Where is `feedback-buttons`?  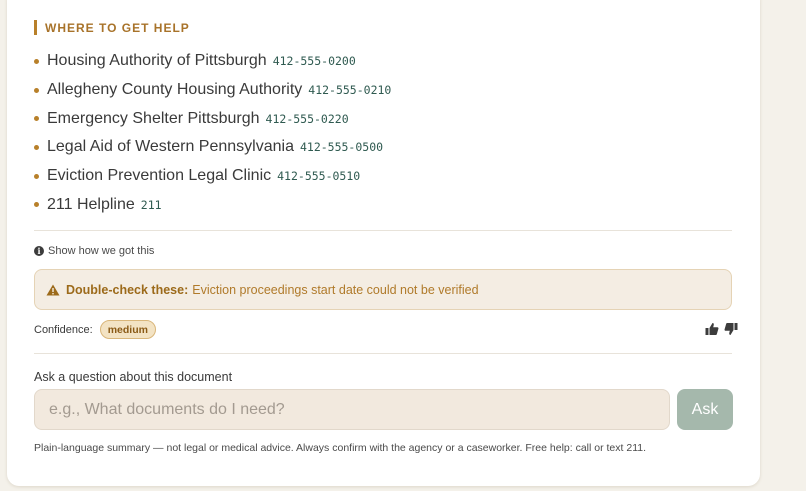
feedback-buttons is located at coordinates (719, 329).